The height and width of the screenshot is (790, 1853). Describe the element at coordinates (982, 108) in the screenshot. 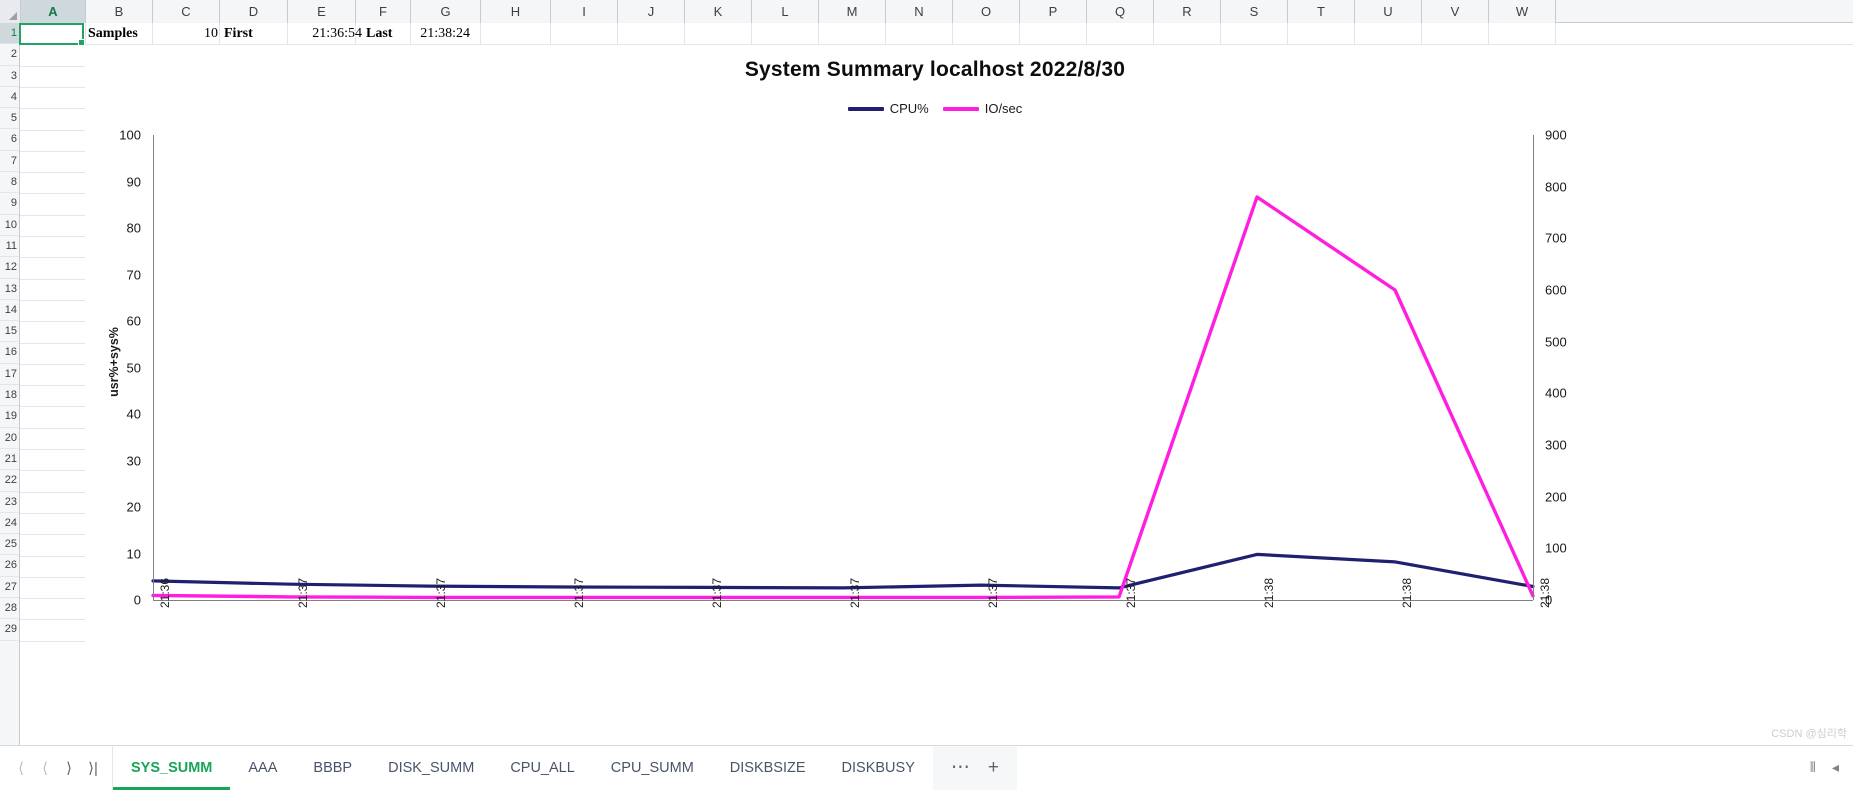

I see `legend-item-io-sec: IO/sec` at that location.